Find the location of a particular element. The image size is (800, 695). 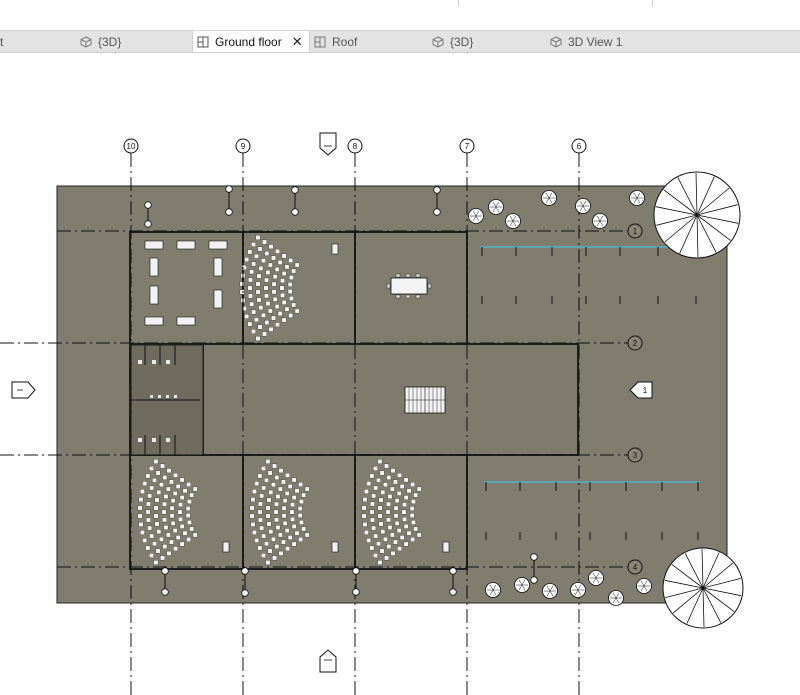

tab-label: {3D} is located at coordinates (462, 41).